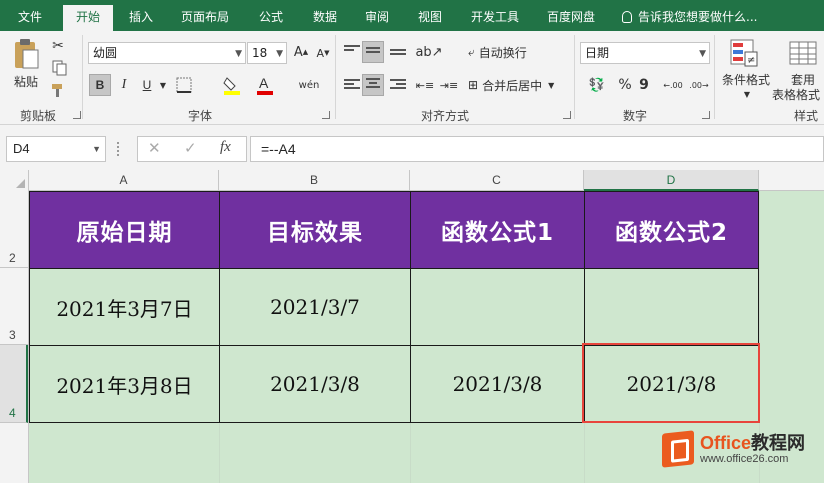 The height and width of the screenshot is (483, 824). I want to click on cell-c4: 2021/3/8, so click(497, 384).